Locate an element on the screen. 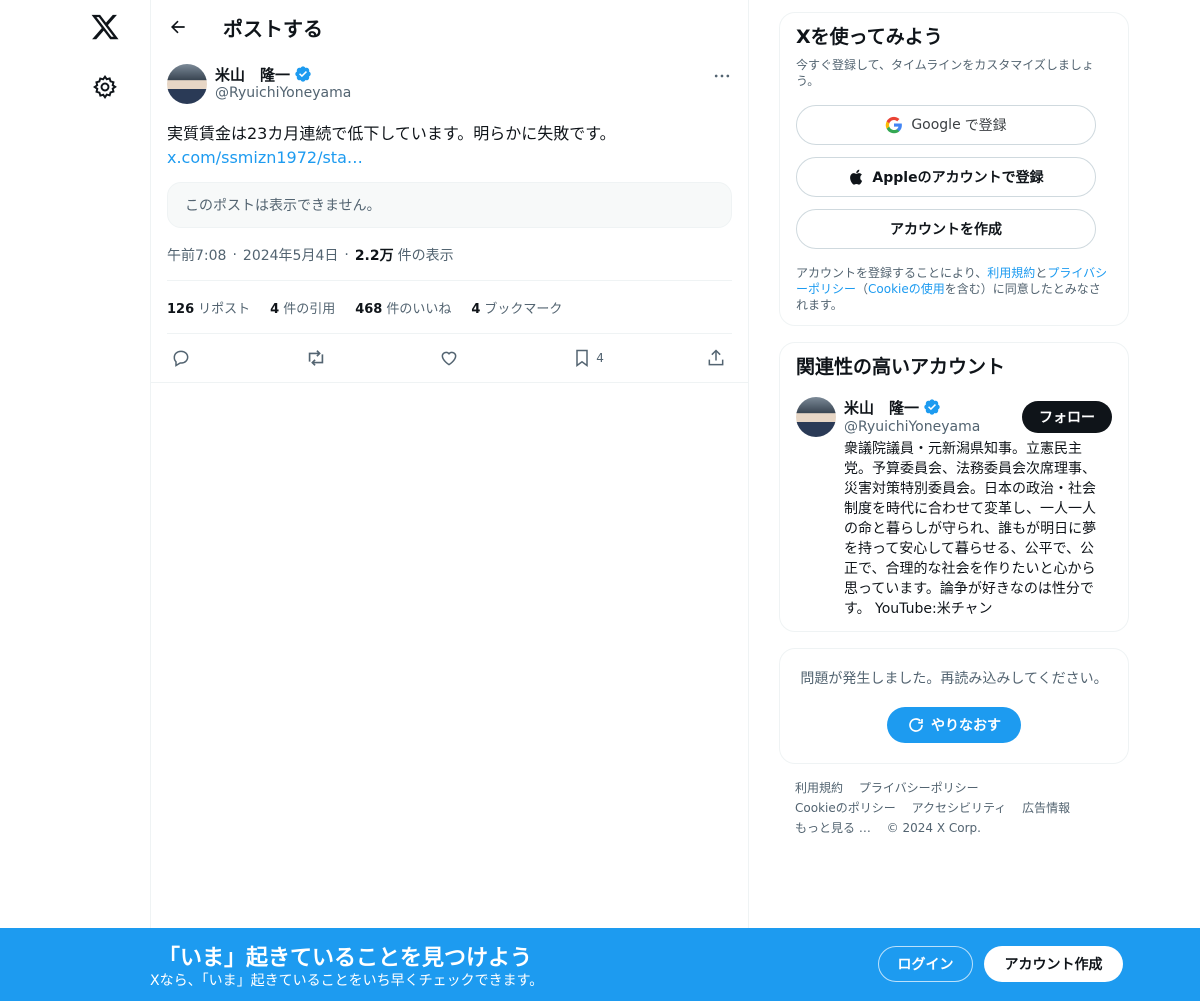  login-button: ログイン is located at coordinates (925, 964).